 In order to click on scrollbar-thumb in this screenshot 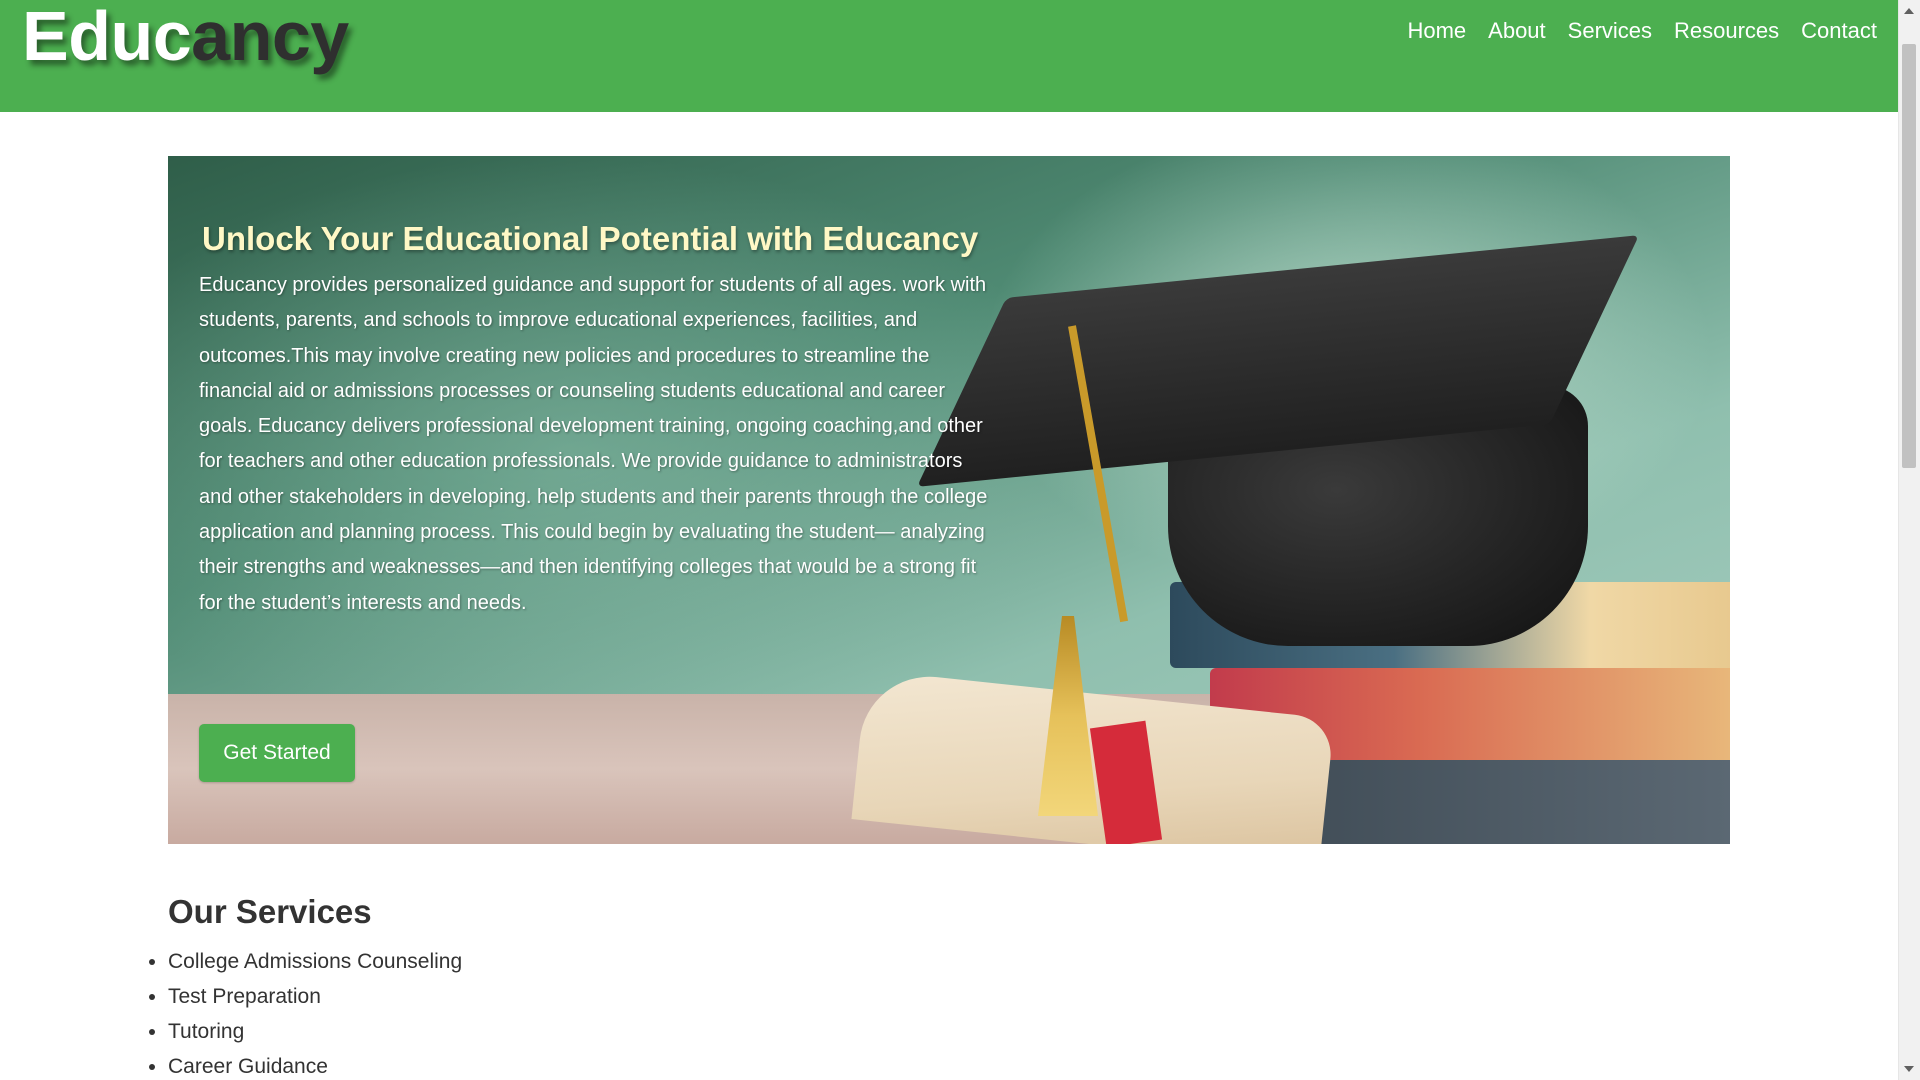, I will do `click(1909, 256)`.